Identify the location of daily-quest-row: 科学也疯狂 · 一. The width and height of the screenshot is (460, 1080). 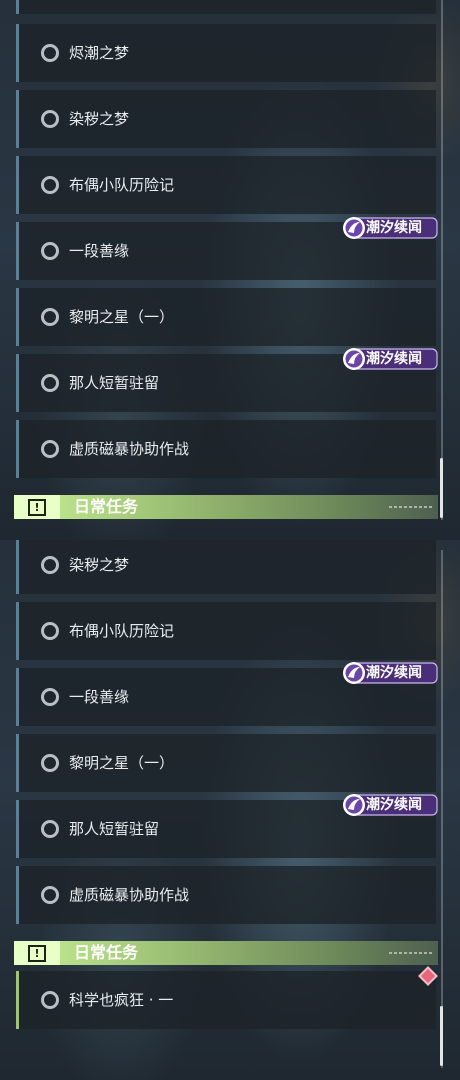
(226, 1000).